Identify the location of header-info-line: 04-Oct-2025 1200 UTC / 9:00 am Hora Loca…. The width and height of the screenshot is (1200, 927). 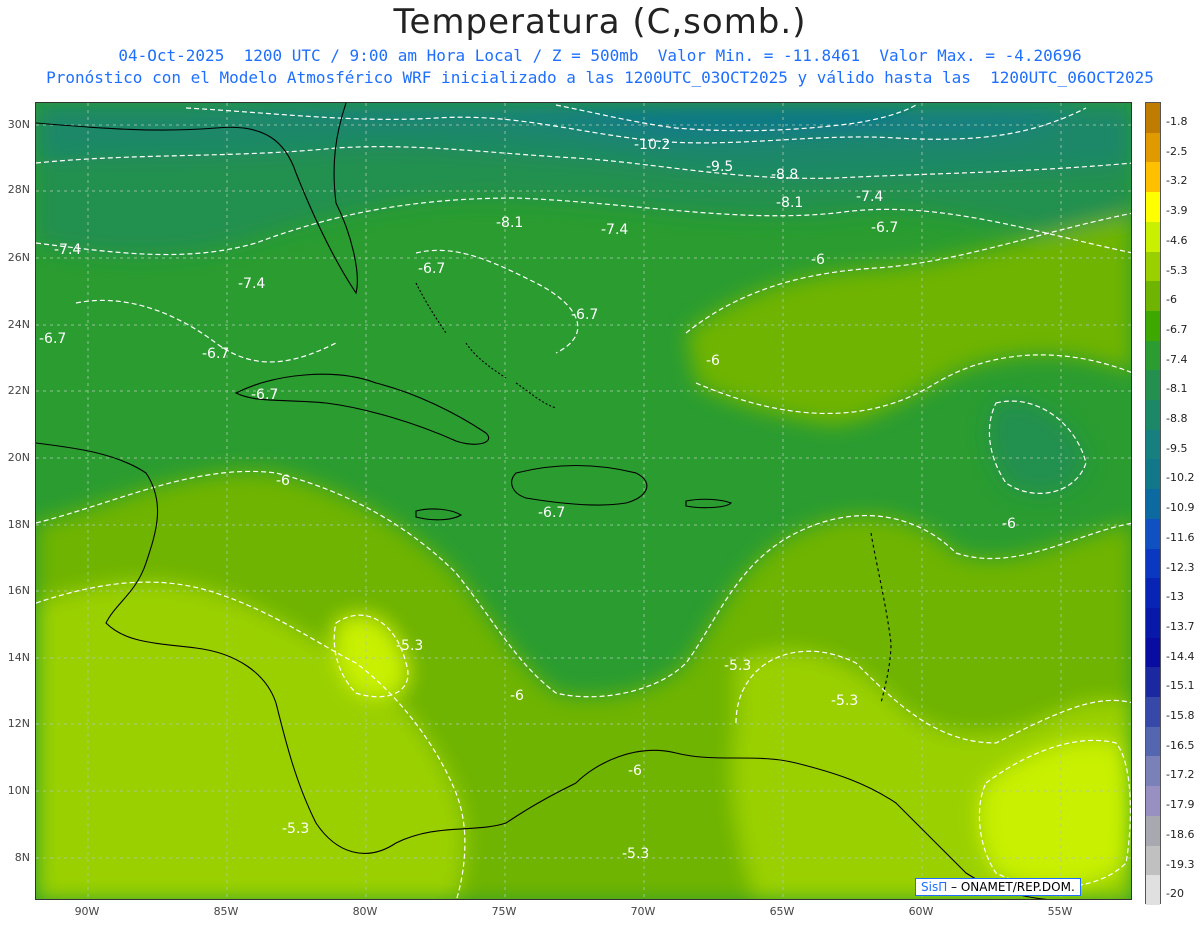
(600, 55).